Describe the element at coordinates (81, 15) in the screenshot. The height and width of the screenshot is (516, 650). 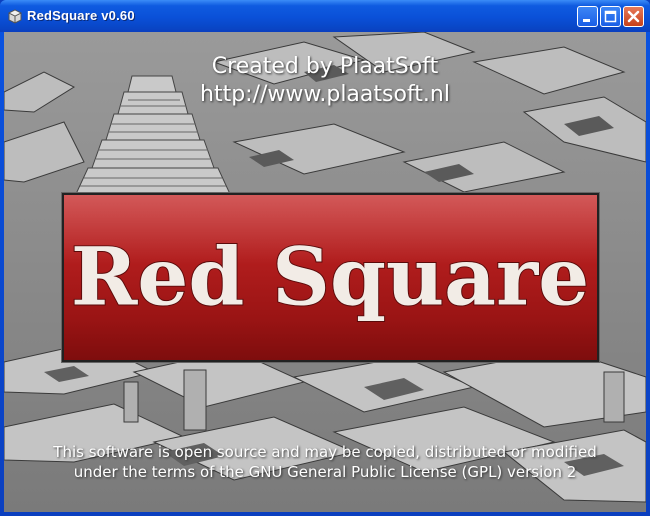
I see `window-title: RedSquare v0.60` at that location.